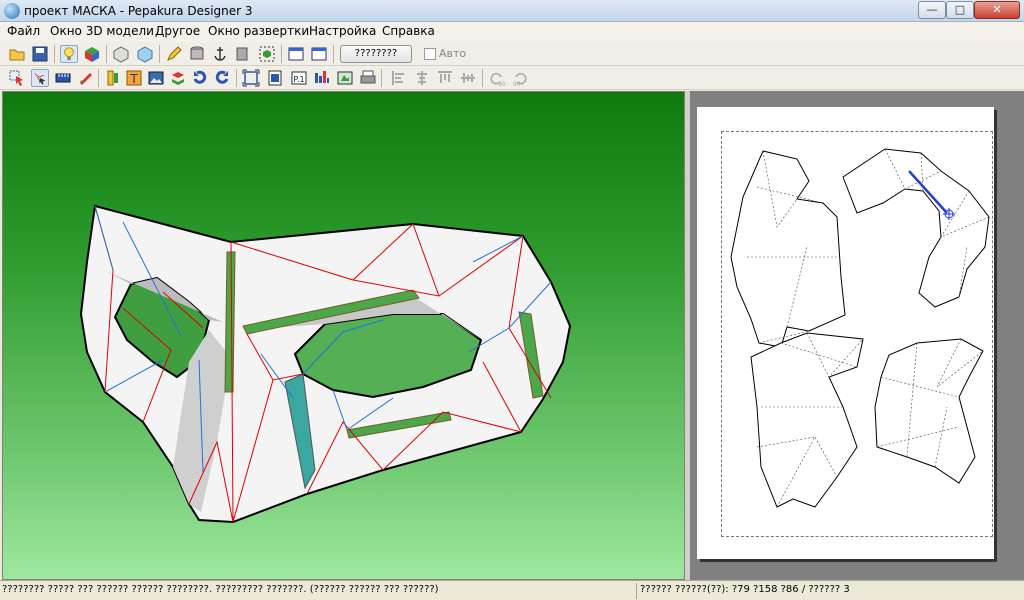  I want to click on menu-settings: Настройка, so click(342, 31).